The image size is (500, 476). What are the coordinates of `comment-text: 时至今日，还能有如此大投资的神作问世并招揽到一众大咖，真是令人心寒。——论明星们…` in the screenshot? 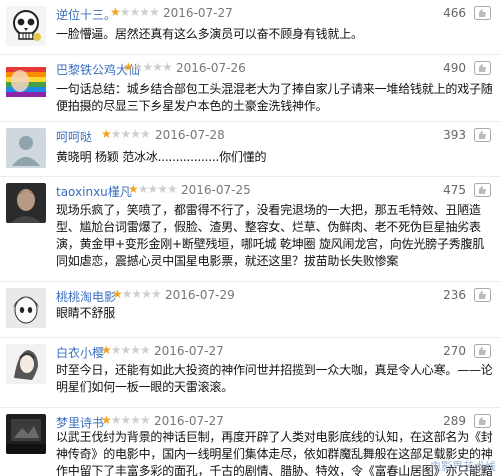 It's located at (274, 378).